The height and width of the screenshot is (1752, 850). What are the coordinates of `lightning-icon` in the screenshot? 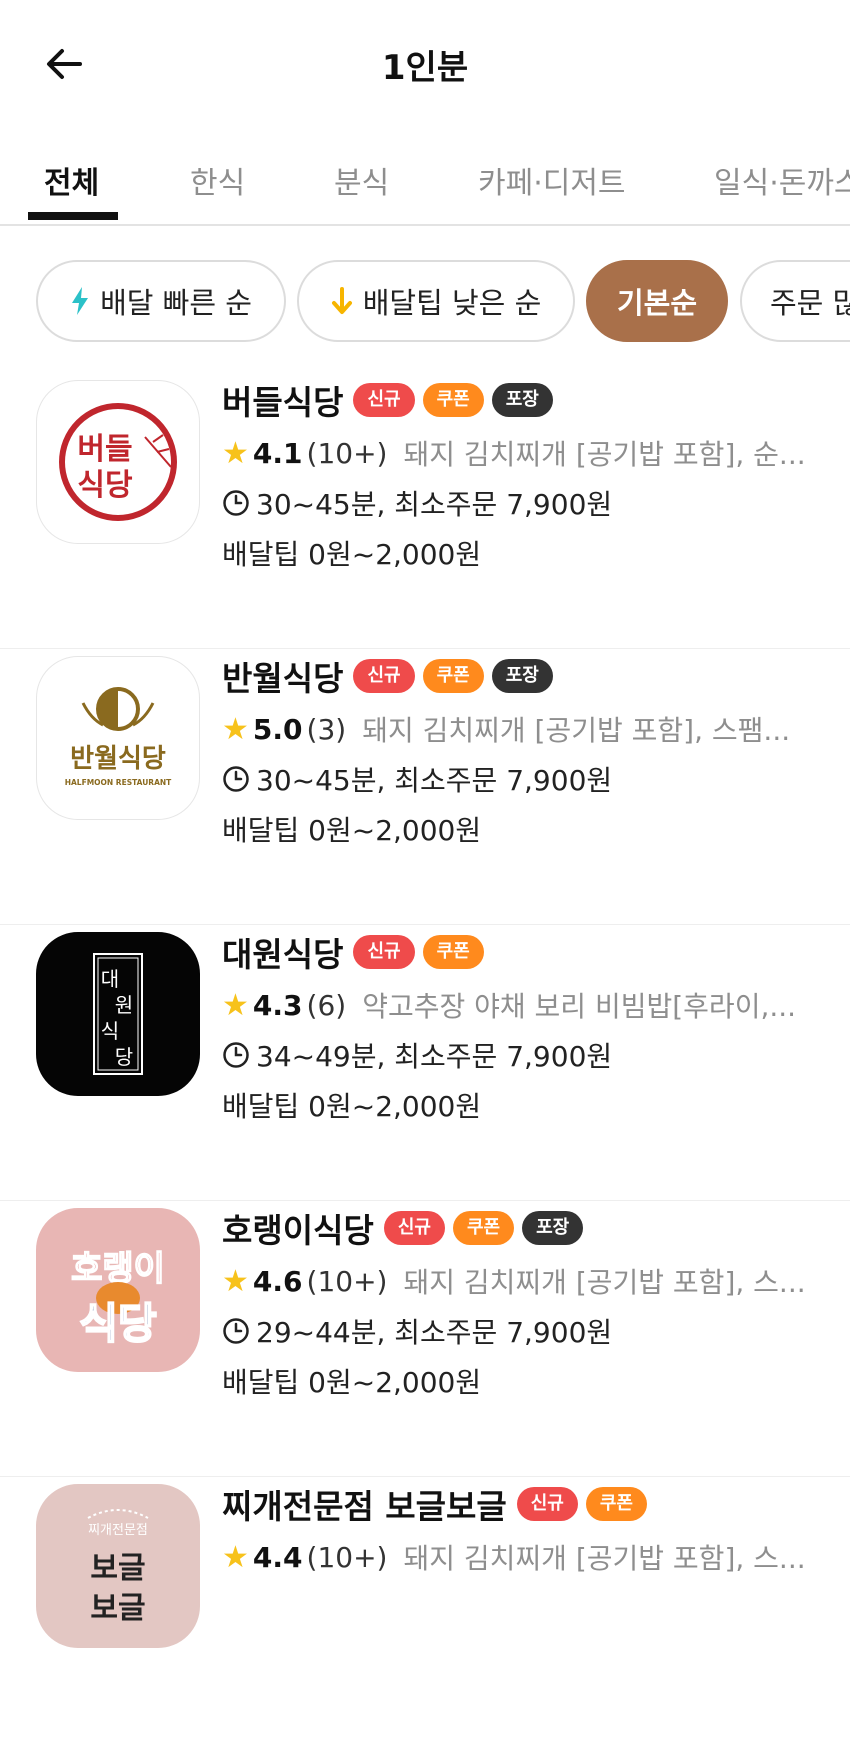 It's located at (80, 301).